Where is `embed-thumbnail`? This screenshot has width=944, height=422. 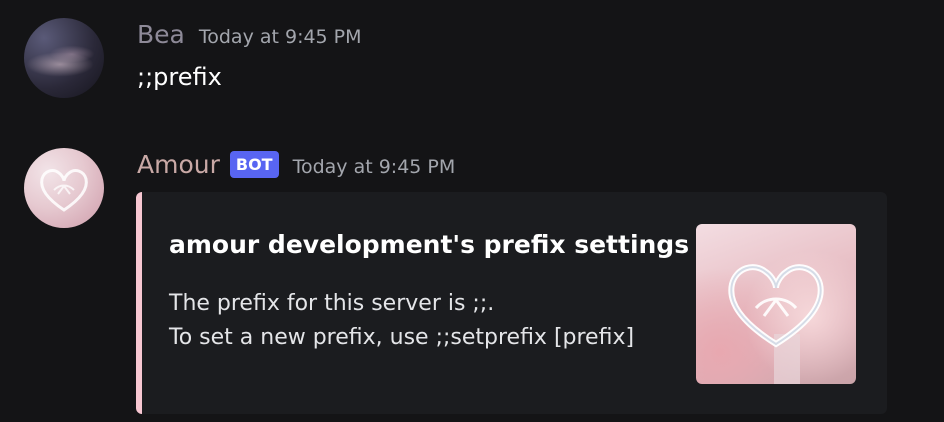 embed-thumbnail is located at coordinates (776, 304).